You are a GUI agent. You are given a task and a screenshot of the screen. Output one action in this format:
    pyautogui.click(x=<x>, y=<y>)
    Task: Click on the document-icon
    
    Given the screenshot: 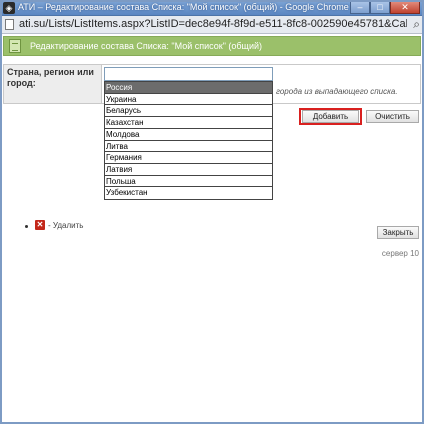 What is the action you would take?
    pyautogui.click(x=15, y=46)
    